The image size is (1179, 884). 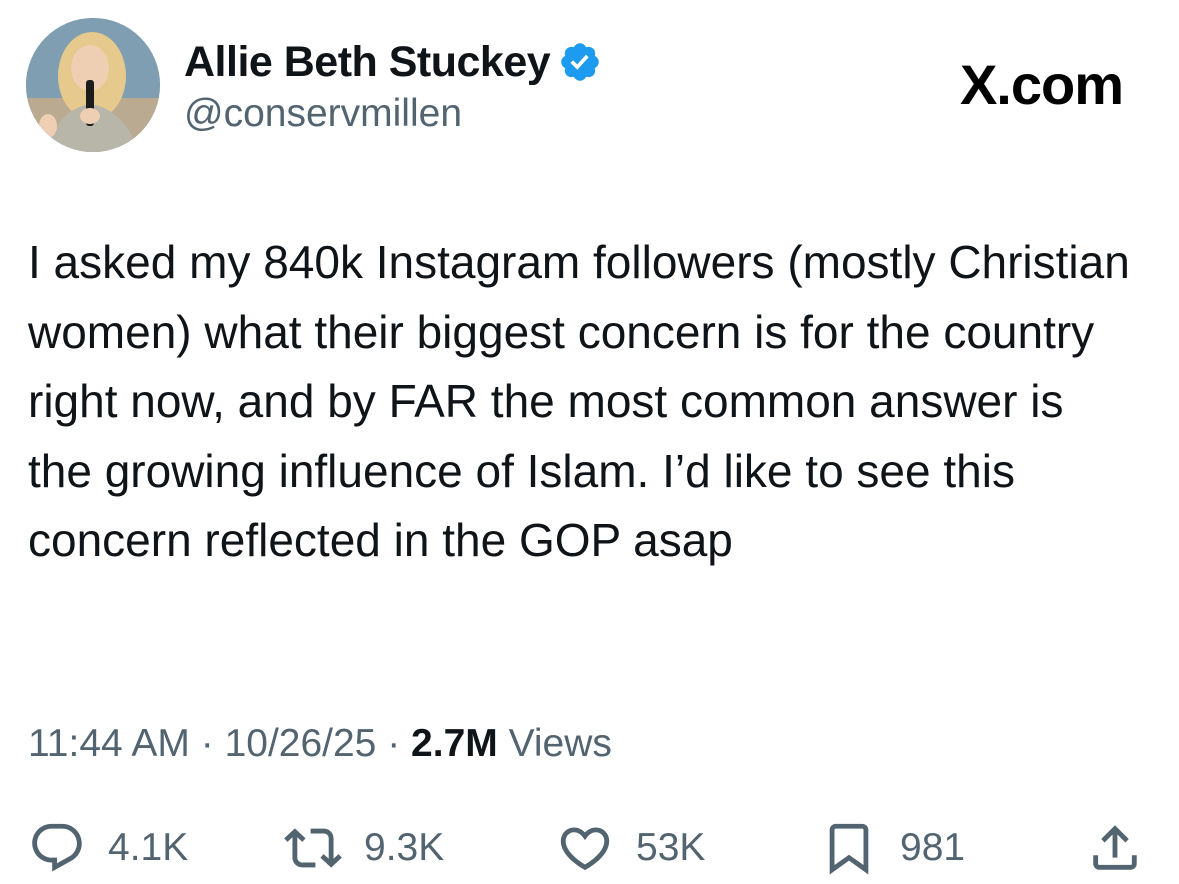 I want to click on tweet-meta: 11:44 AM · 10/26/25 · 2.7M Views, so click(x=320, y=744).